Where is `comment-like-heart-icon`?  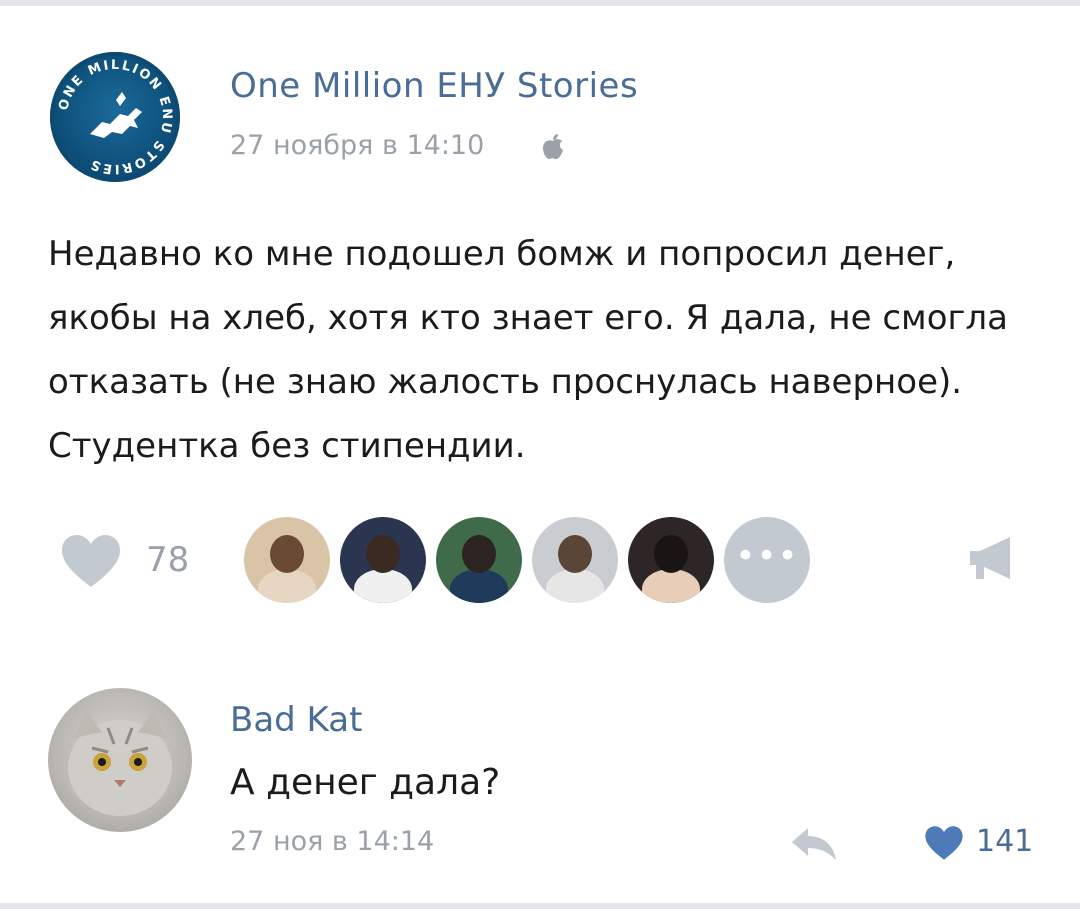 comment-like-heart-icon is located at coordinates (944, 843).